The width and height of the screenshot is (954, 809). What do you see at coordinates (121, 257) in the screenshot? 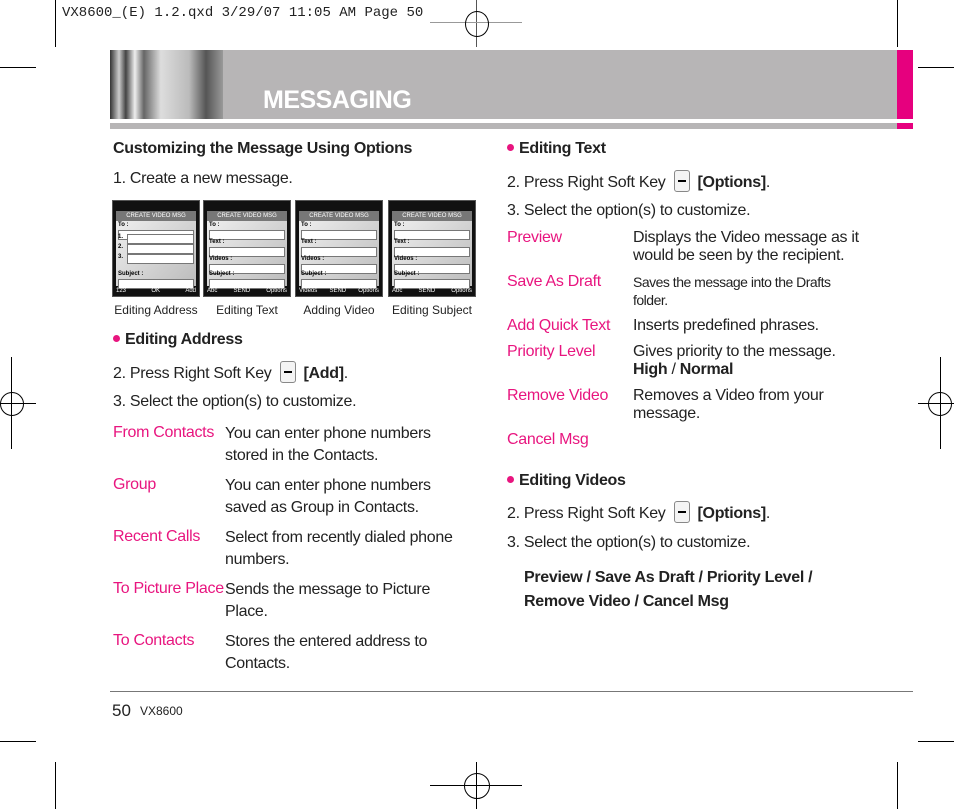
I see `field-label: 3.` at bounding box center [121, 257].